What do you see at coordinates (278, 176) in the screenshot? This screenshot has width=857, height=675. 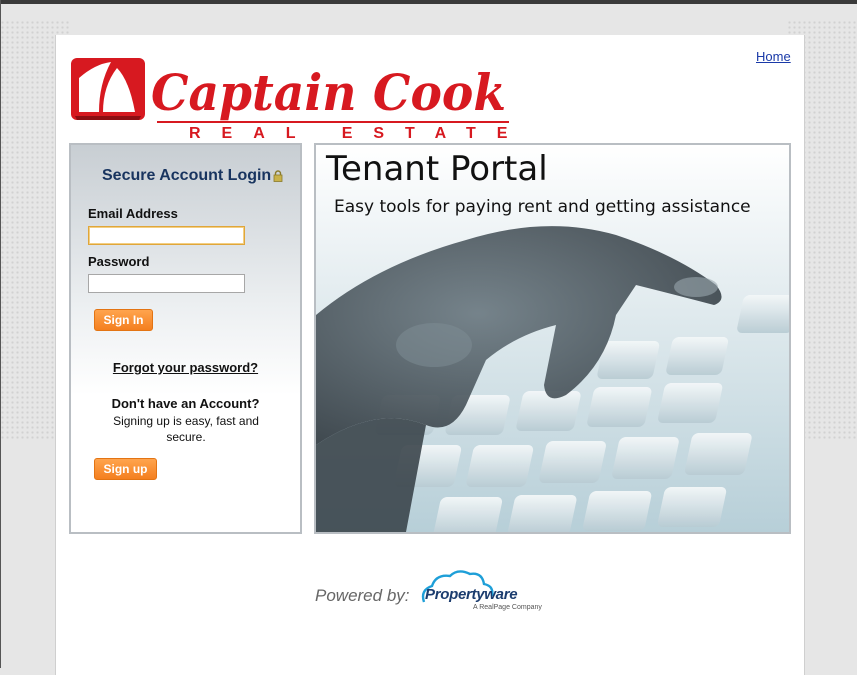 I see `lock-icon` at bounding box center [278, 176].